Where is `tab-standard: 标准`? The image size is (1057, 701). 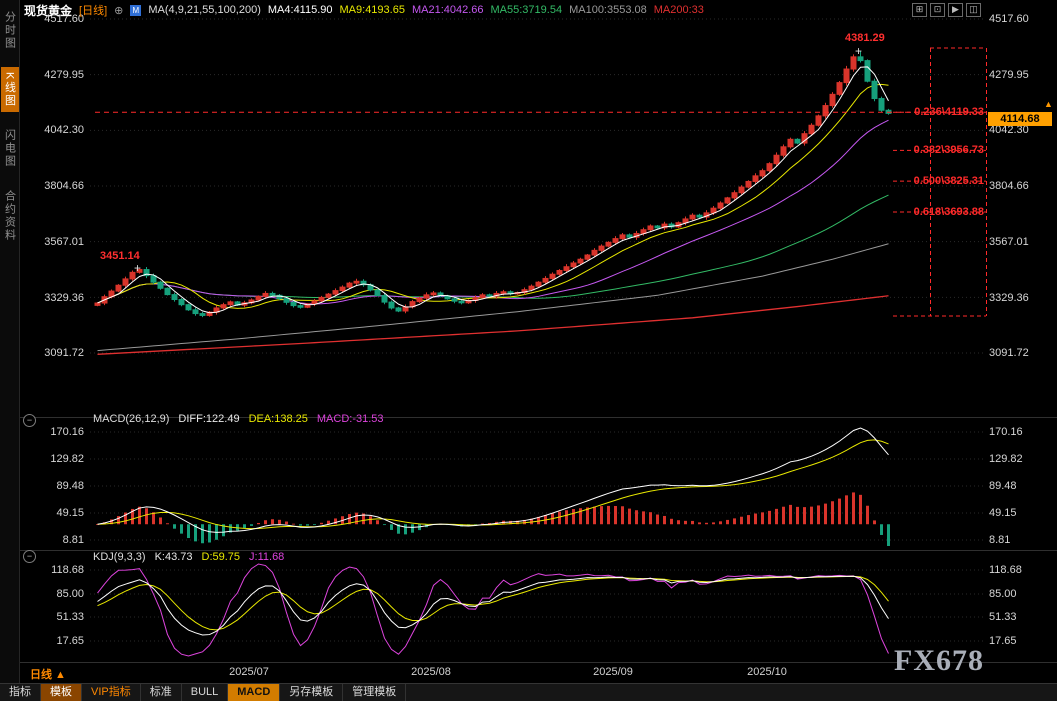 tab-standard: 标准 is located at coordinates (161, 692).